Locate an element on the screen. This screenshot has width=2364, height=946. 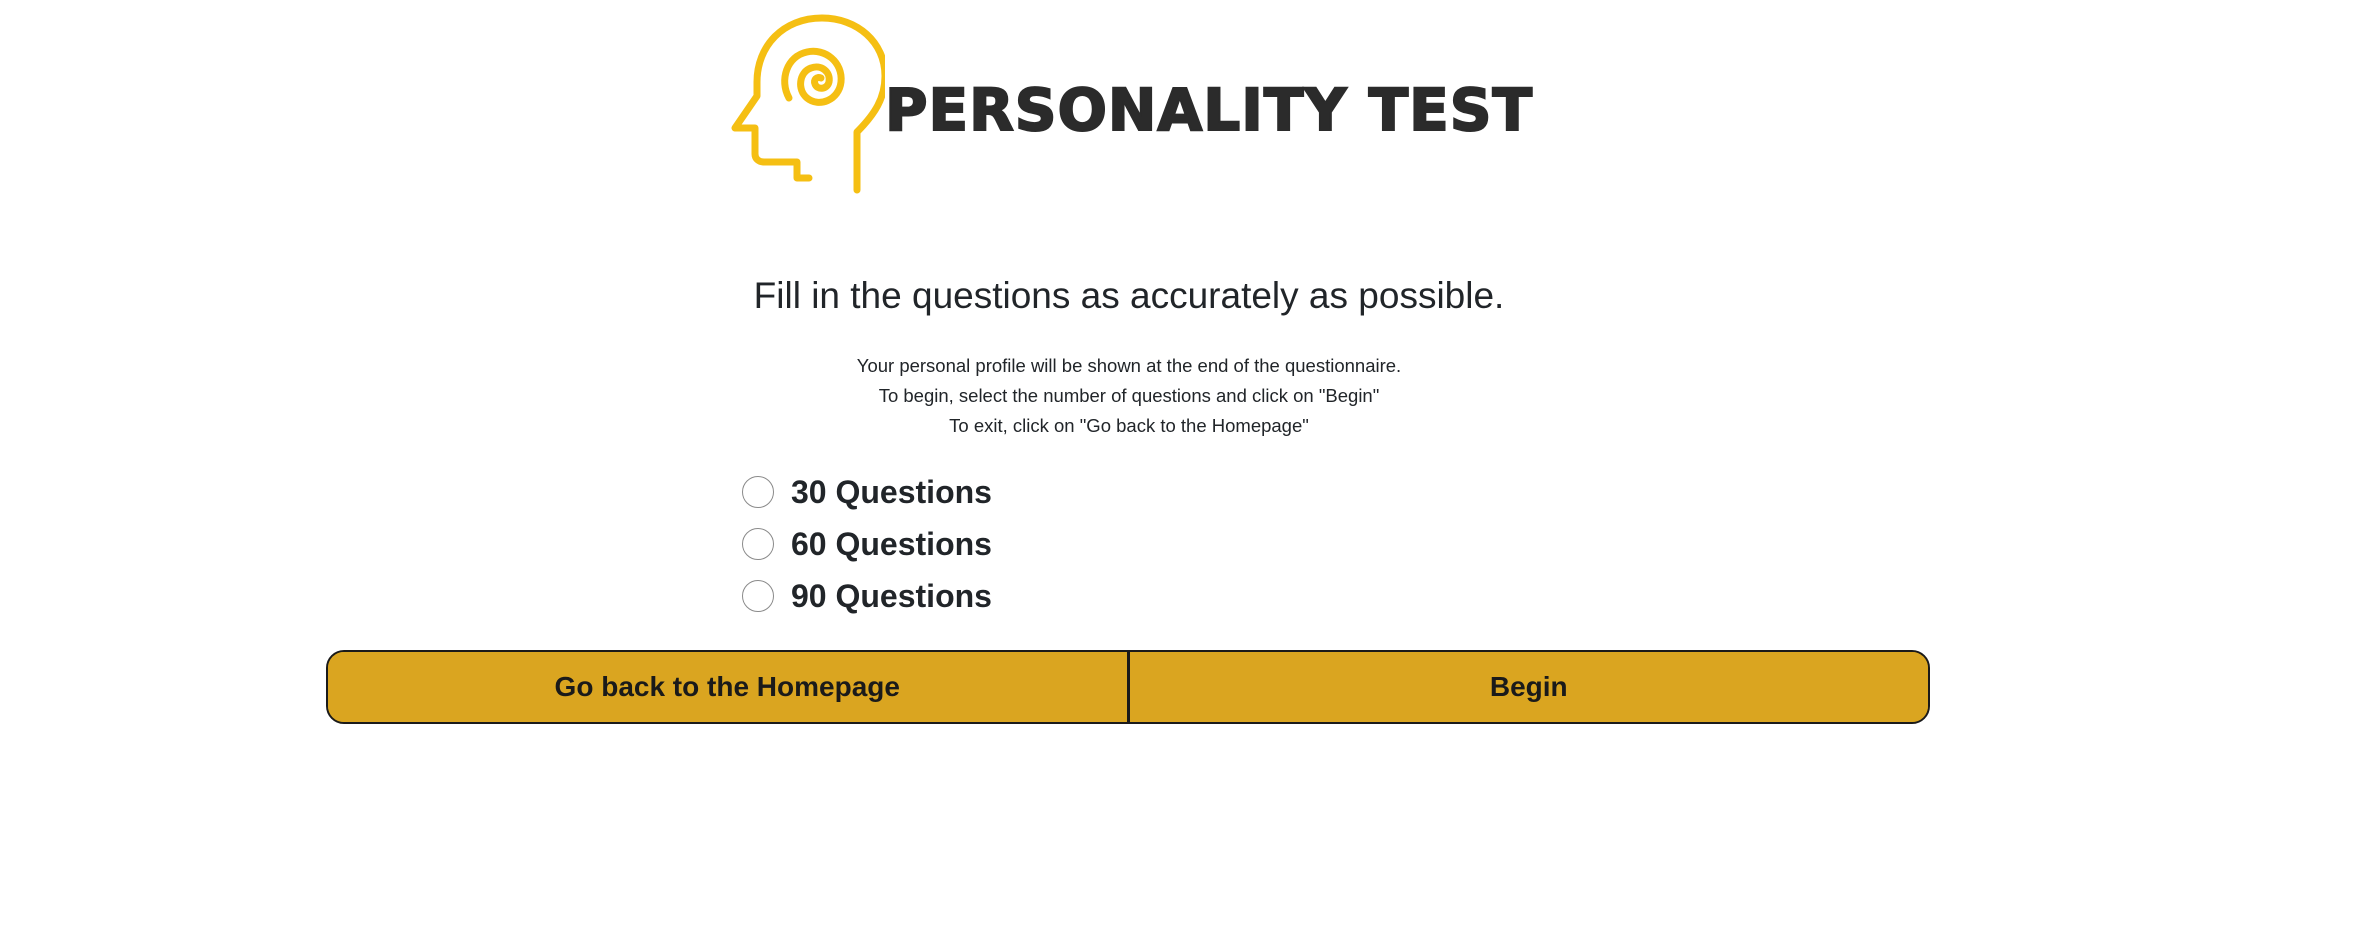
option-60-questions: 60 Questions is located at coordinates (867, 544).